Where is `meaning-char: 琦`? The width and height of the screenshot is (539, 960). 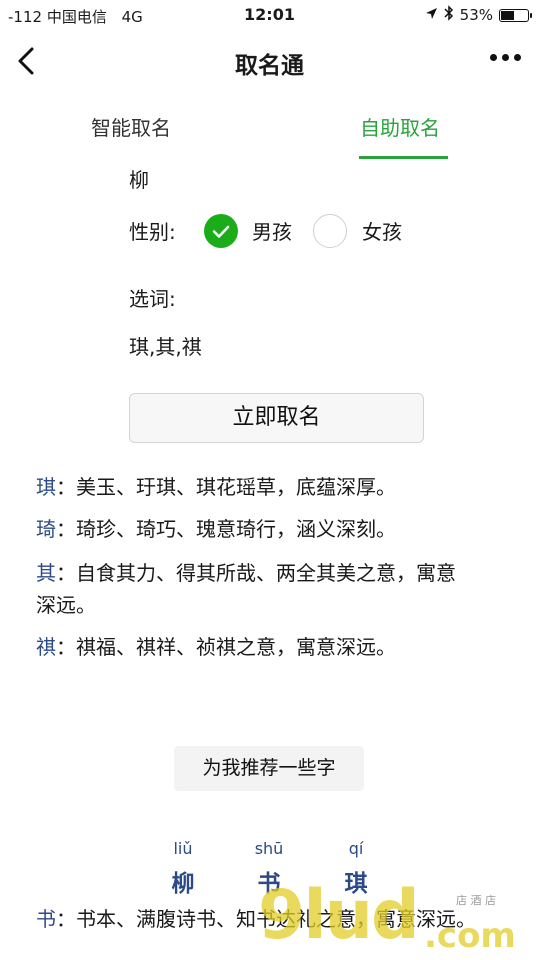 meaning-char: 琦 is located at coordinates (46, 529).